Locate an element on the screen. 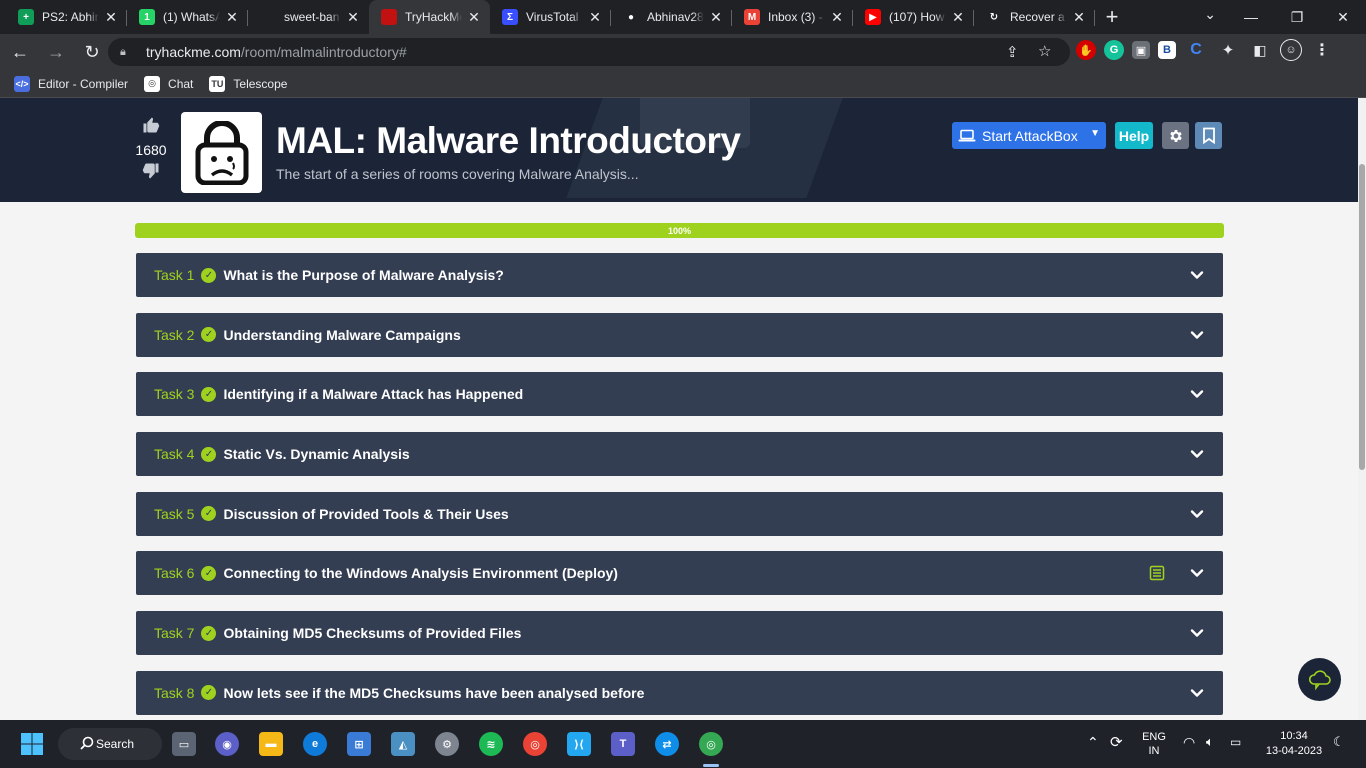 Image resolution: width=1366 pixels, height=768 pixels. browser-tab: + PS2: Abhin ✕ is located at coordinates (66, 17).